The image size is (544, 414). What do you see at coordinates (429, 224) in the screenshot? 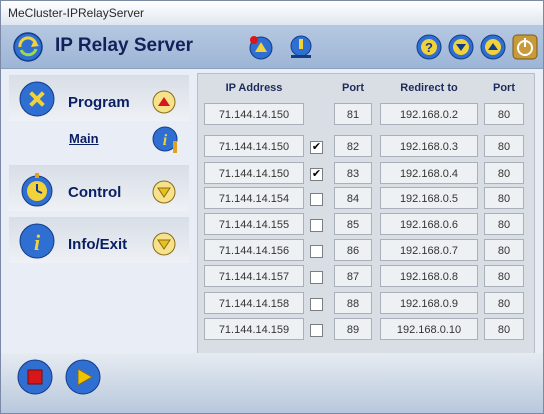
I see `redirect-cell: 192.168.0.6` at bounding box center [429, 224].